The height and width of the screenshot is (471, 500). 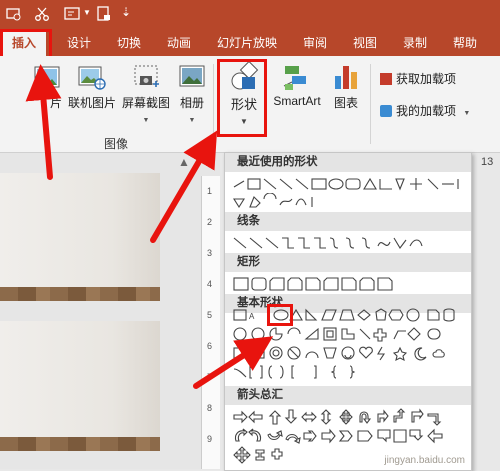 What do you see at coordinates (179, 43) in the screenshot?
I see `tab-animations: 动画` at bounding box center [179, 43].